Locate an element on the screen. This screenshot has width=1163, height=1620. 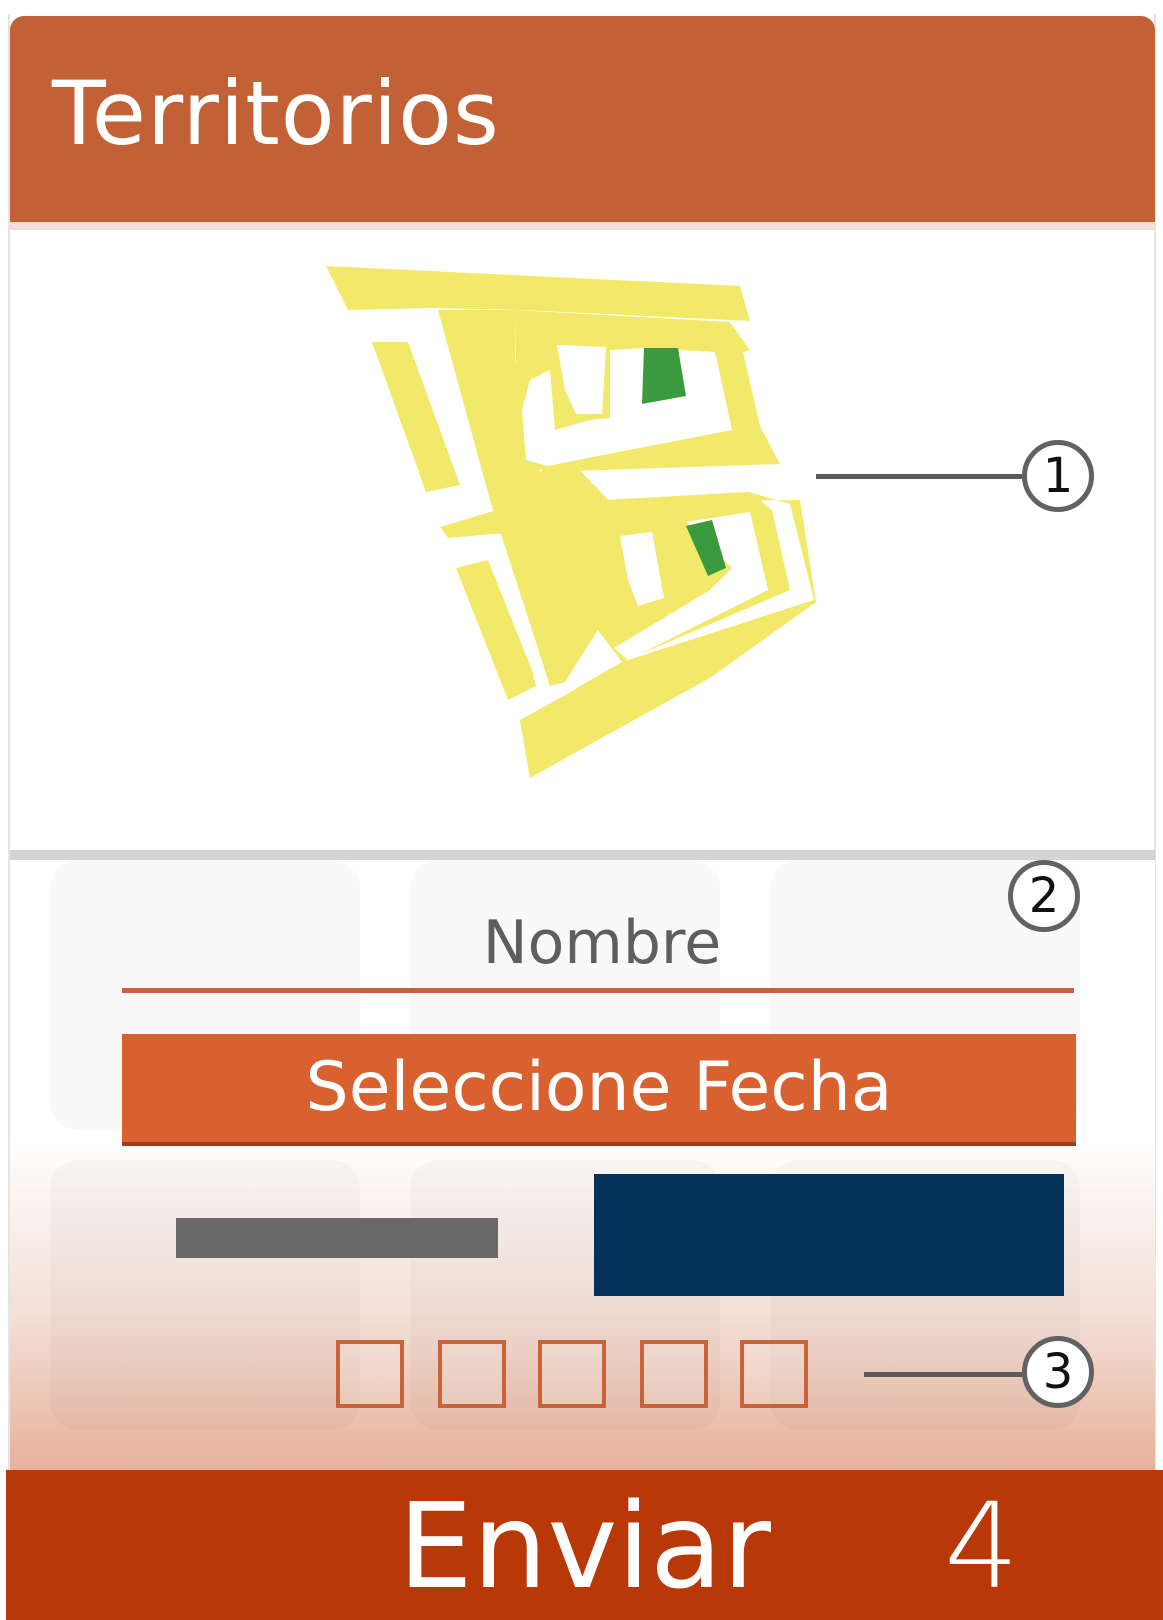
callout-3-badge: 3 is located at coordinates (1058, 1372).